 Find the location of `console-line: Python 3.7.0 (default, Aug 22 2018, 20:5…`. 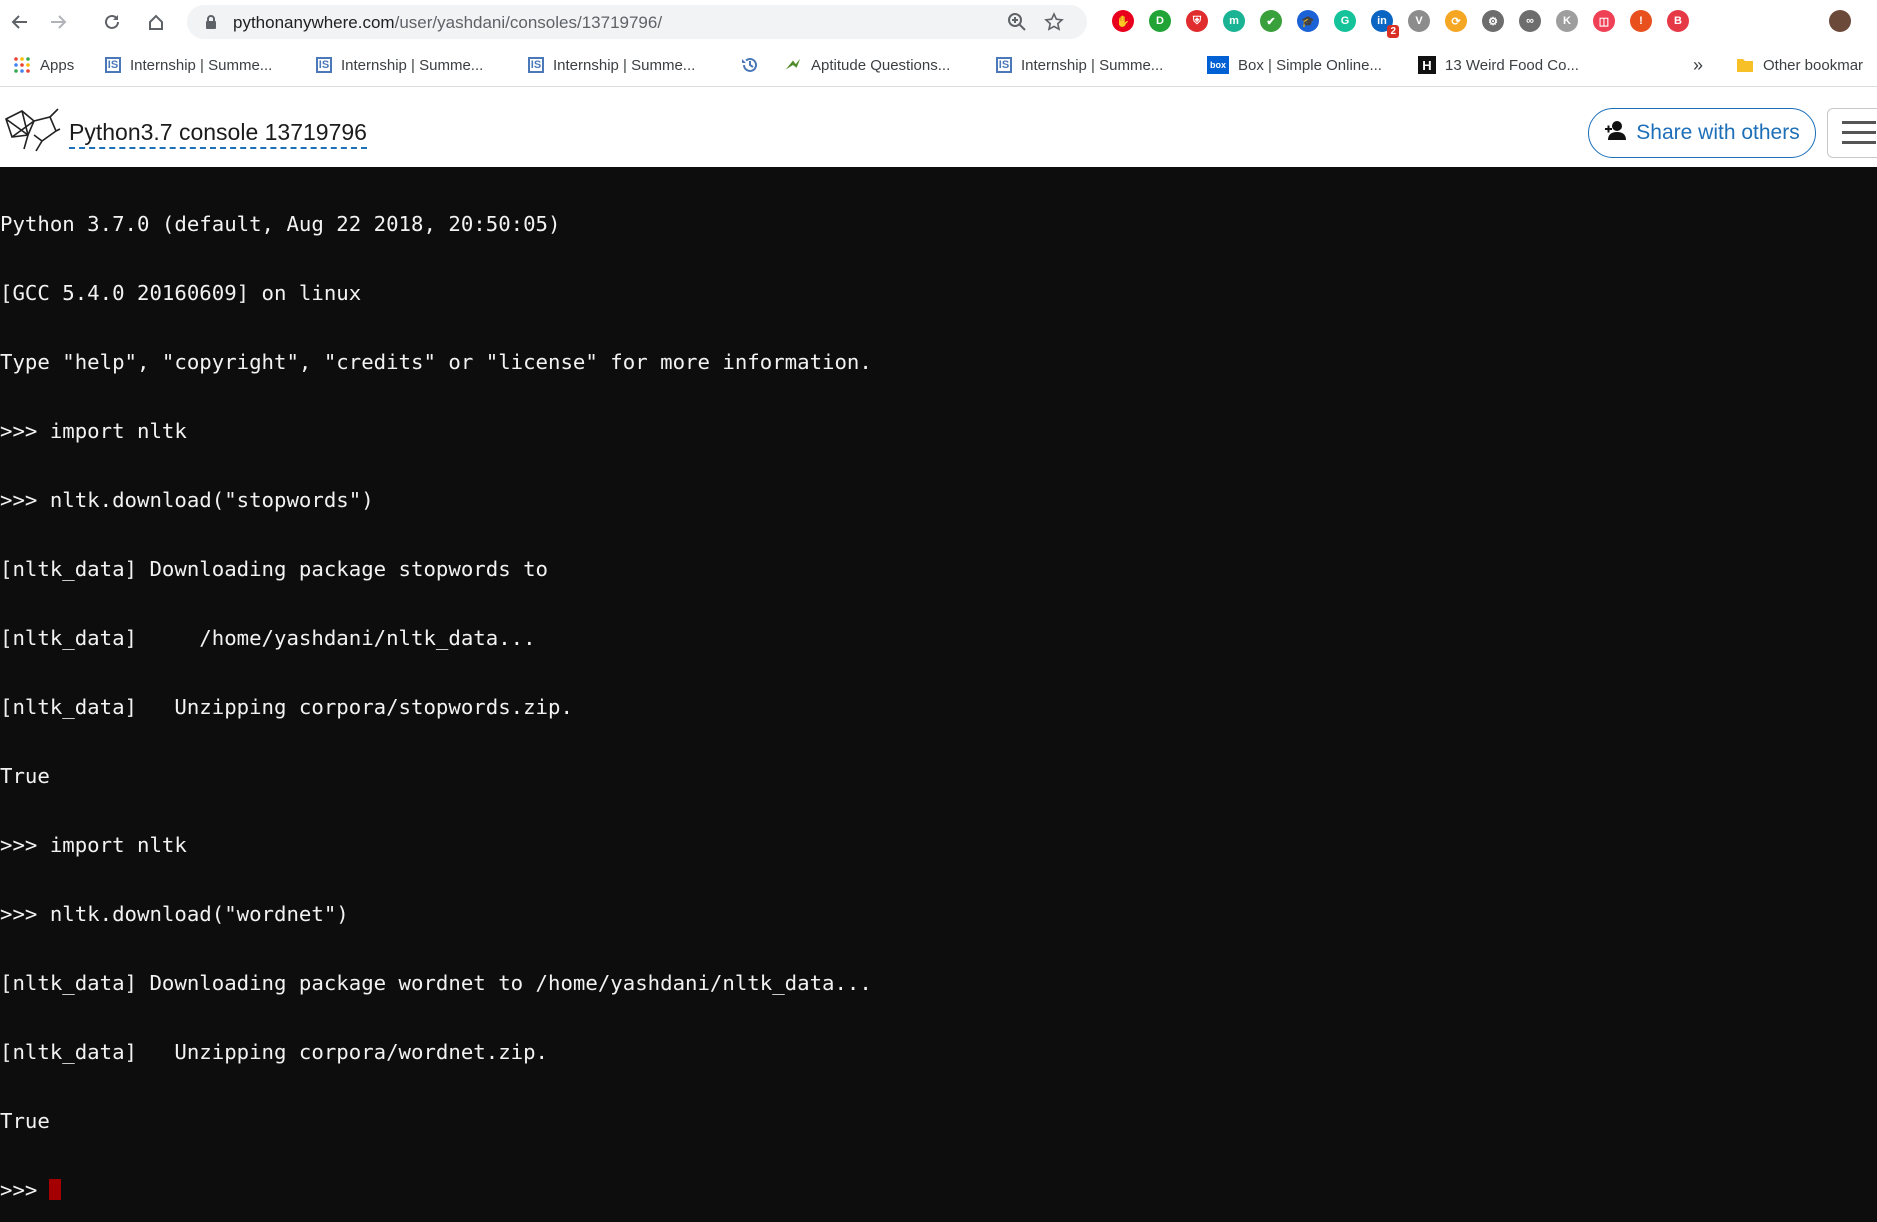

console-line: Python 3.7.0 (default, Aug 22 2018, 20:5… is located at coordinates (280, 224).